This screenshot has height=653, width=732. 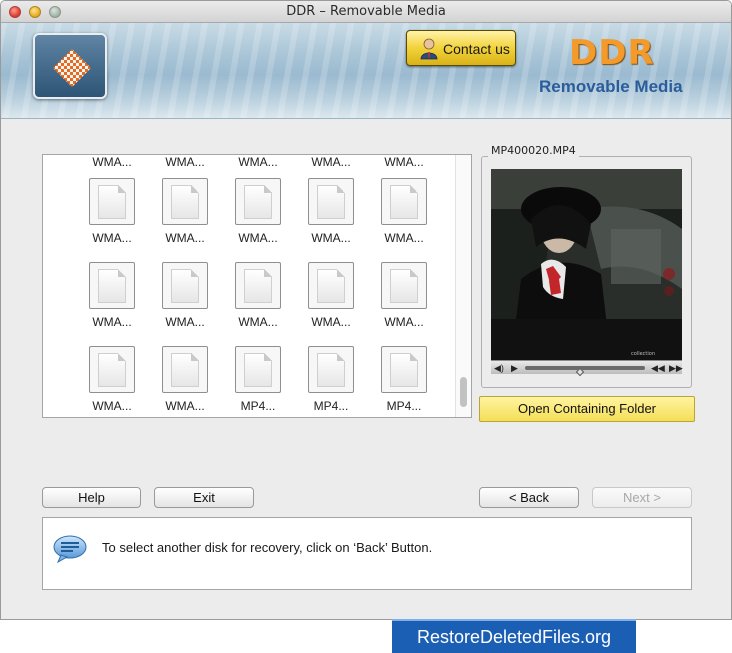 What do you see at coordinates (463, 286) in the screenshot?
I see `file-list-scrollbar` at bounding box center [463, 286].